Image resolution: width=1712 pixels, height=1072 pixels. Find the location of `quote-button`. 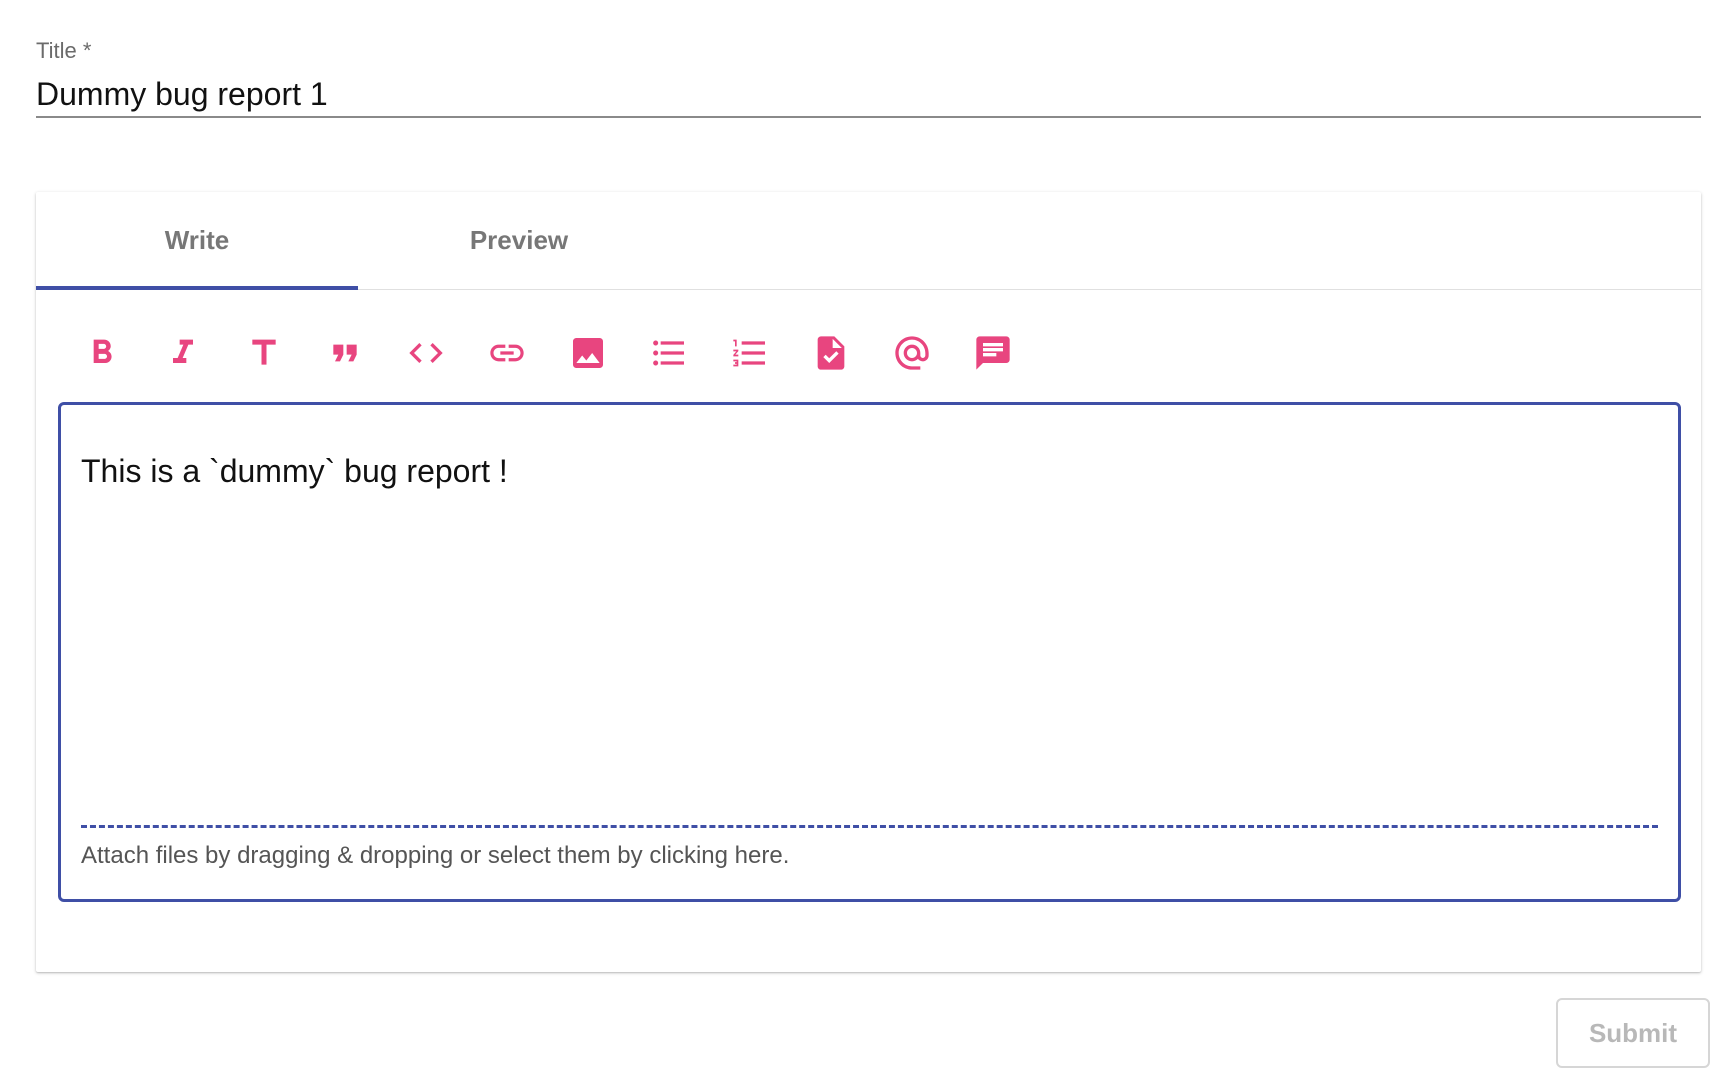

quote-button is located at coordinates (345, 353).